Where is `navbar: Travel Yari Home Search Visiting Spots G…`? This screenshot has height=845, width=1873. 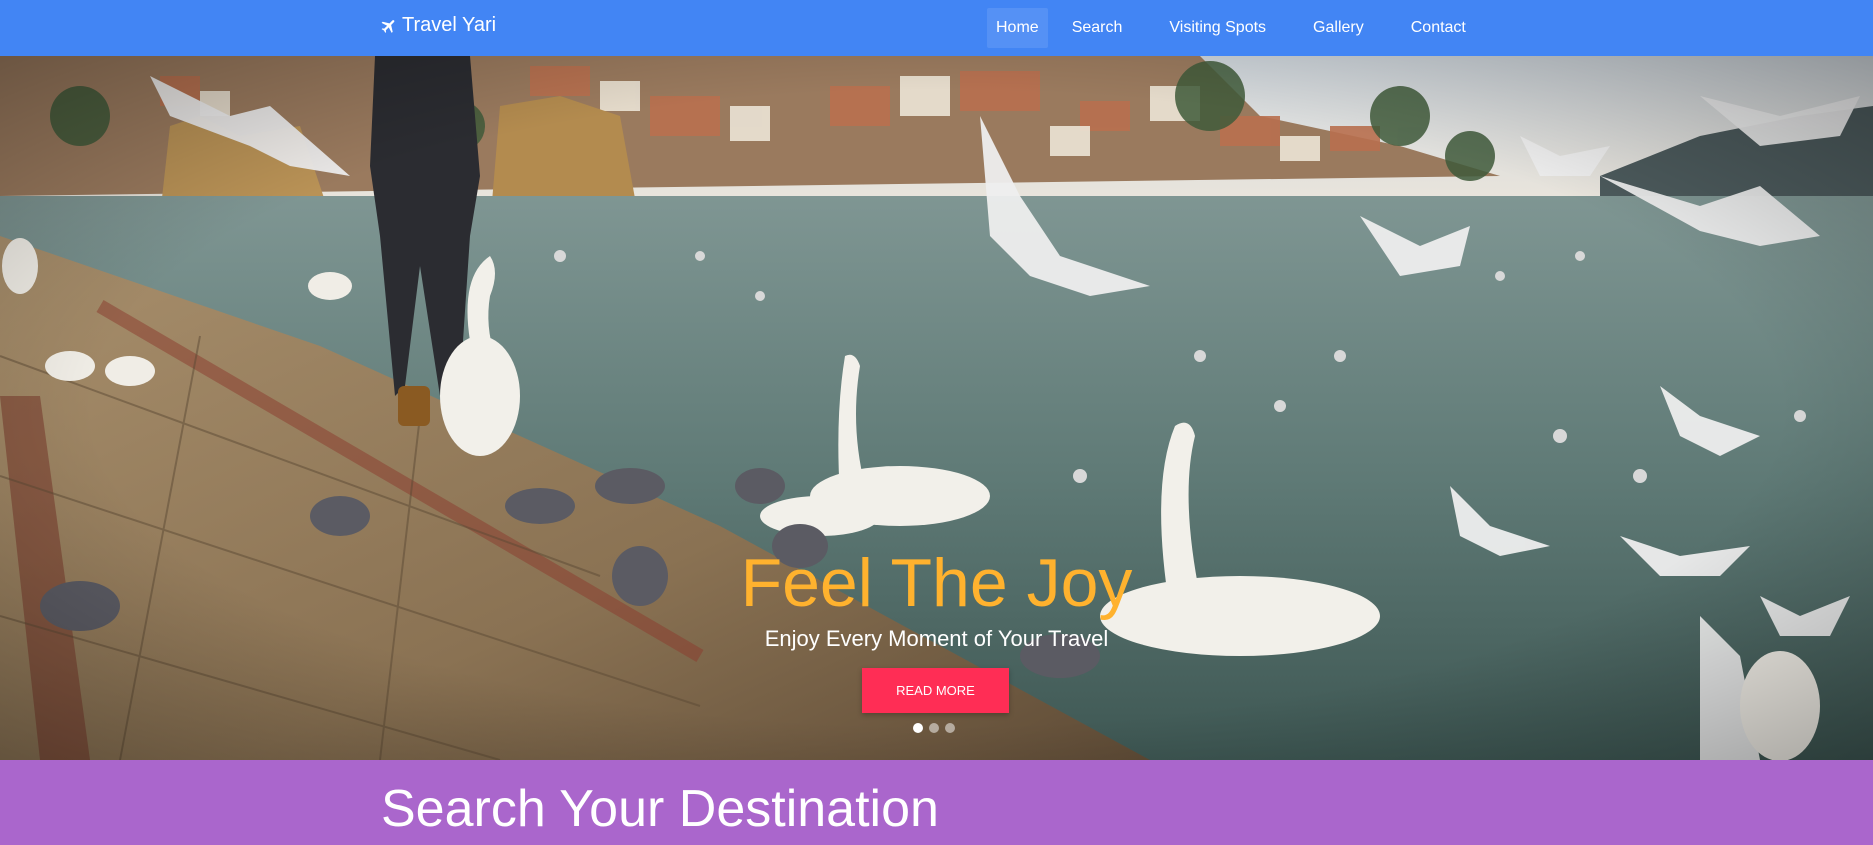
navbar: Travel Yari Home Search Visiting Spots G… is located at coordinates (936, 28).